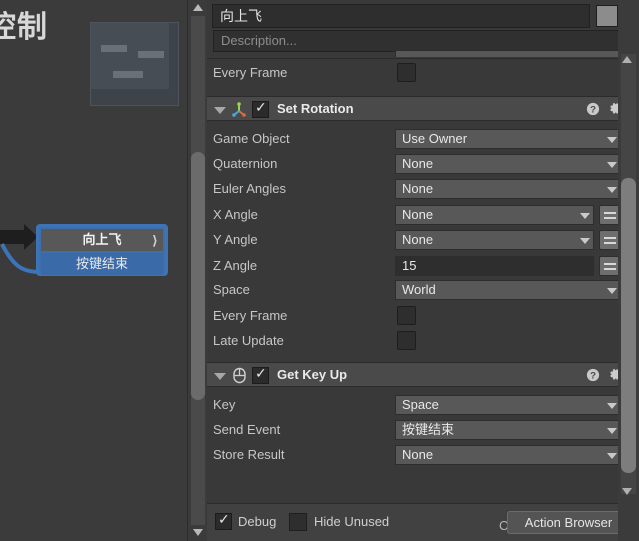 The width and height of the screenshot is (639, 541). Describe the element at coordinates (508, 164) in the screenshot. I see `quaternion-dropdown: None` at that location.